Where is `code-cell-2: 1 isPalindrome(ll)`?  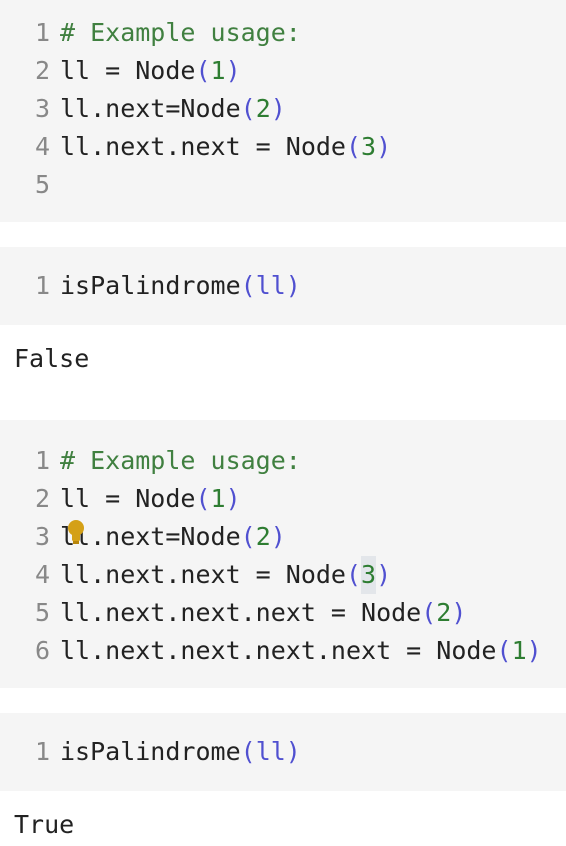
code-cell-2: 1 isPalindrome(ll) is located at coordinates (283, 286).